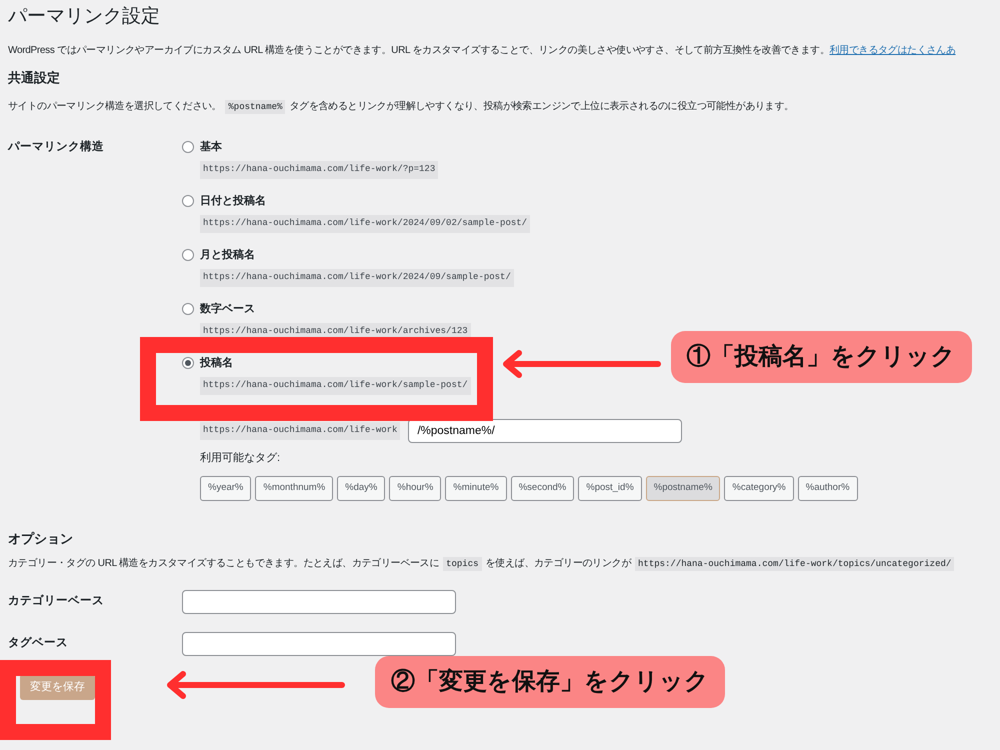  What do you see at coordinates (683, 488) in the screenshot?
I see `tag-button: %postname%` at bounding box center [683, 488].